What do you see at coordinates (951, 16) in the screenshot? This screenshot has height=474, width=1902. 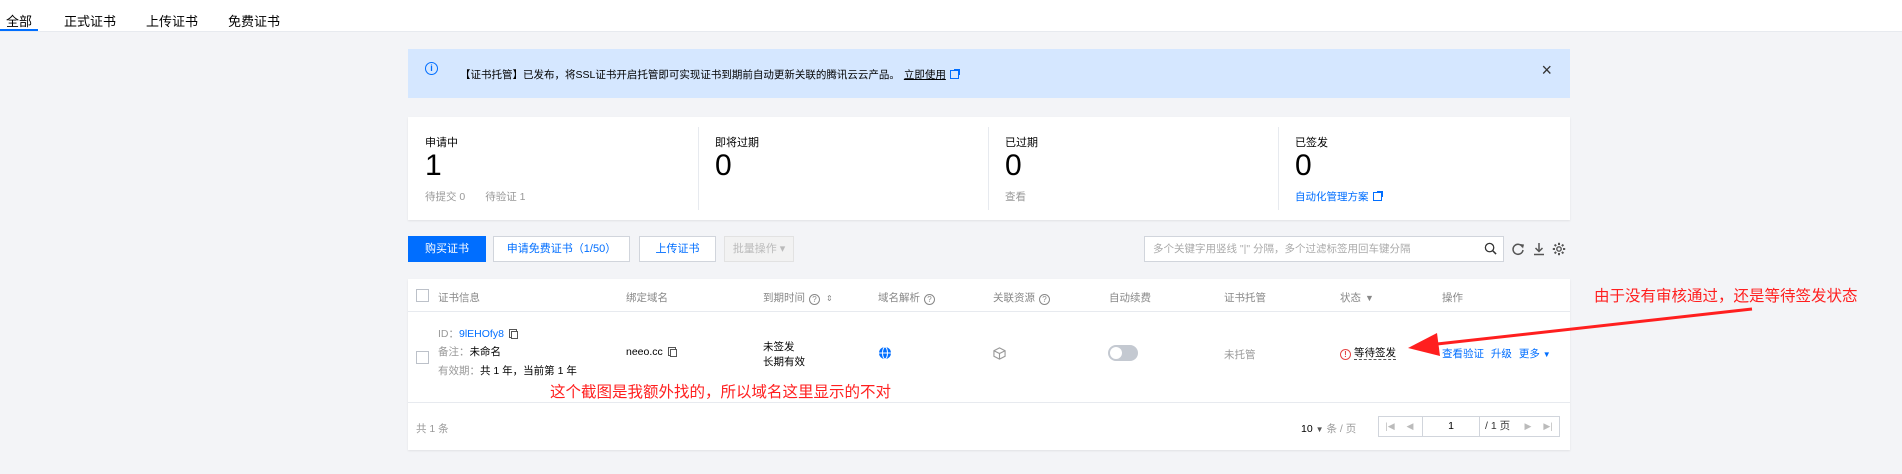 I see `certificate-tabs: 全部 正式证书 上传证书 免费证书` at bounding box center [951, 16].